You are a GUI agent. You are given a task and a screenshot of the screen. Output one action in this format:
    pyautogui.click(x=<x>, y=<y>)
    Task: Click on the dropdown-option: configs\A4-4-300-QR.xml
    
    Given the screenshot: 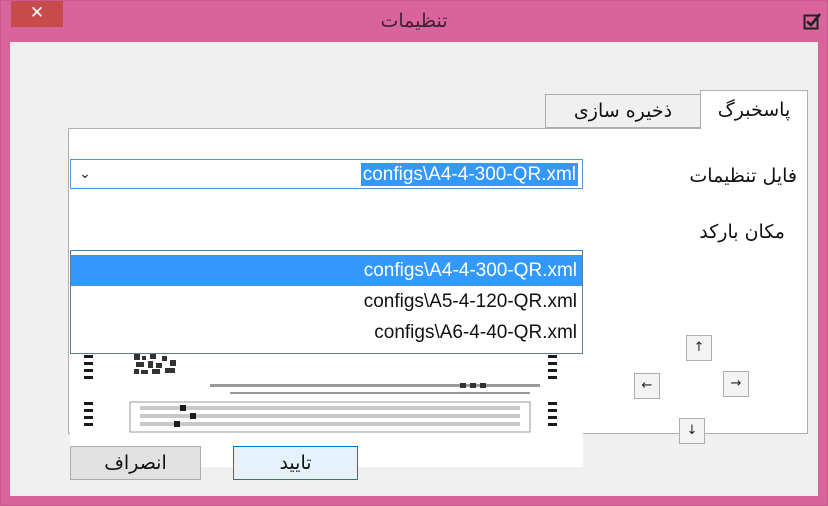 What is the action you would take?
    pyautogui.click(x=326, y=270)
    